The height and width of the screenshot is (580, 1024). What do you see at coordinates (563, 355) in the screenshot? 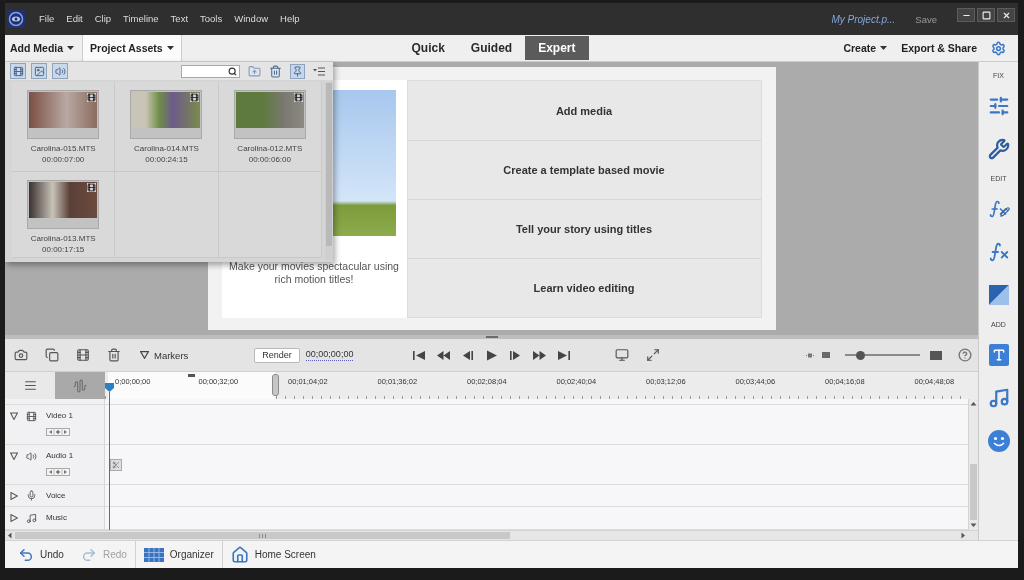
I see `skip-forward-icon` at bounding box center [563, 355].